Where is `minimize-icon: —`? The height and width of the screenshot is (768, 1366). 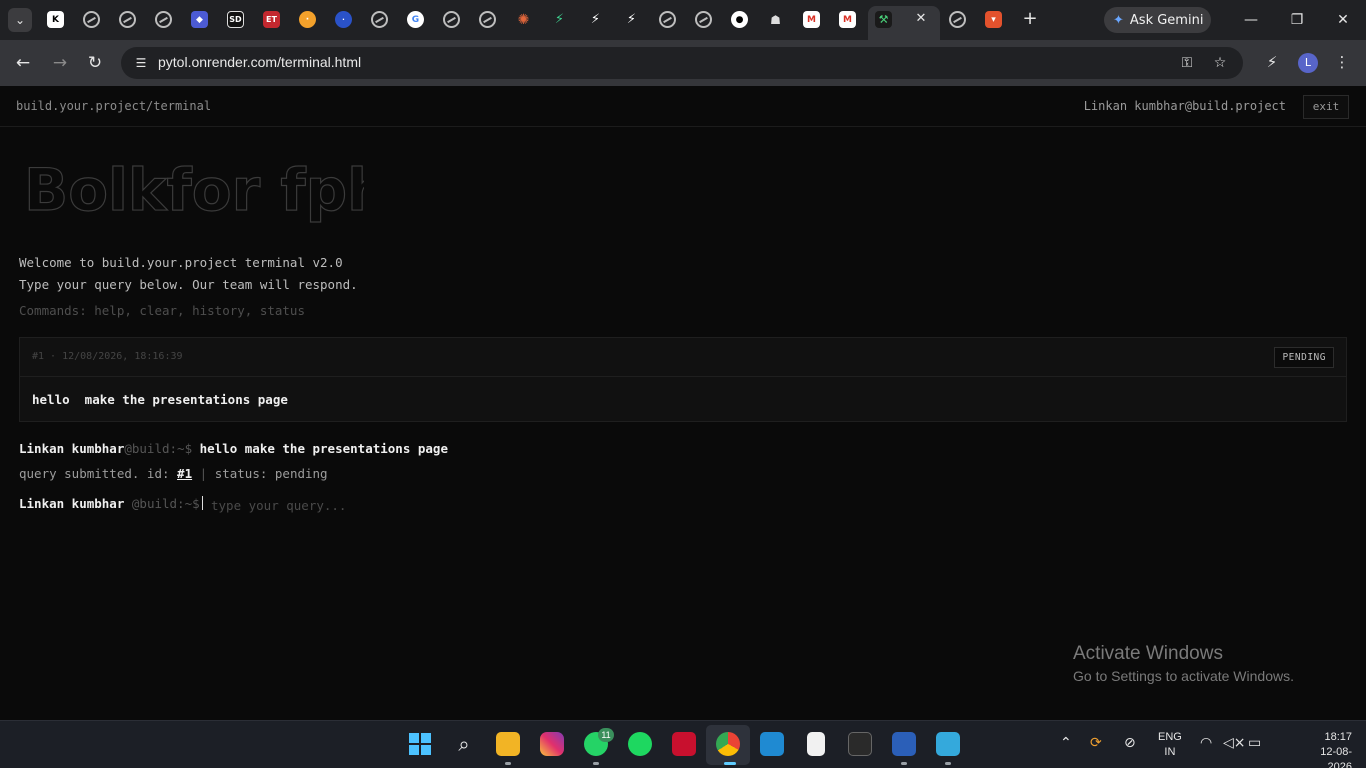 minimize-icon: — is located at coordinates (1251, 20).